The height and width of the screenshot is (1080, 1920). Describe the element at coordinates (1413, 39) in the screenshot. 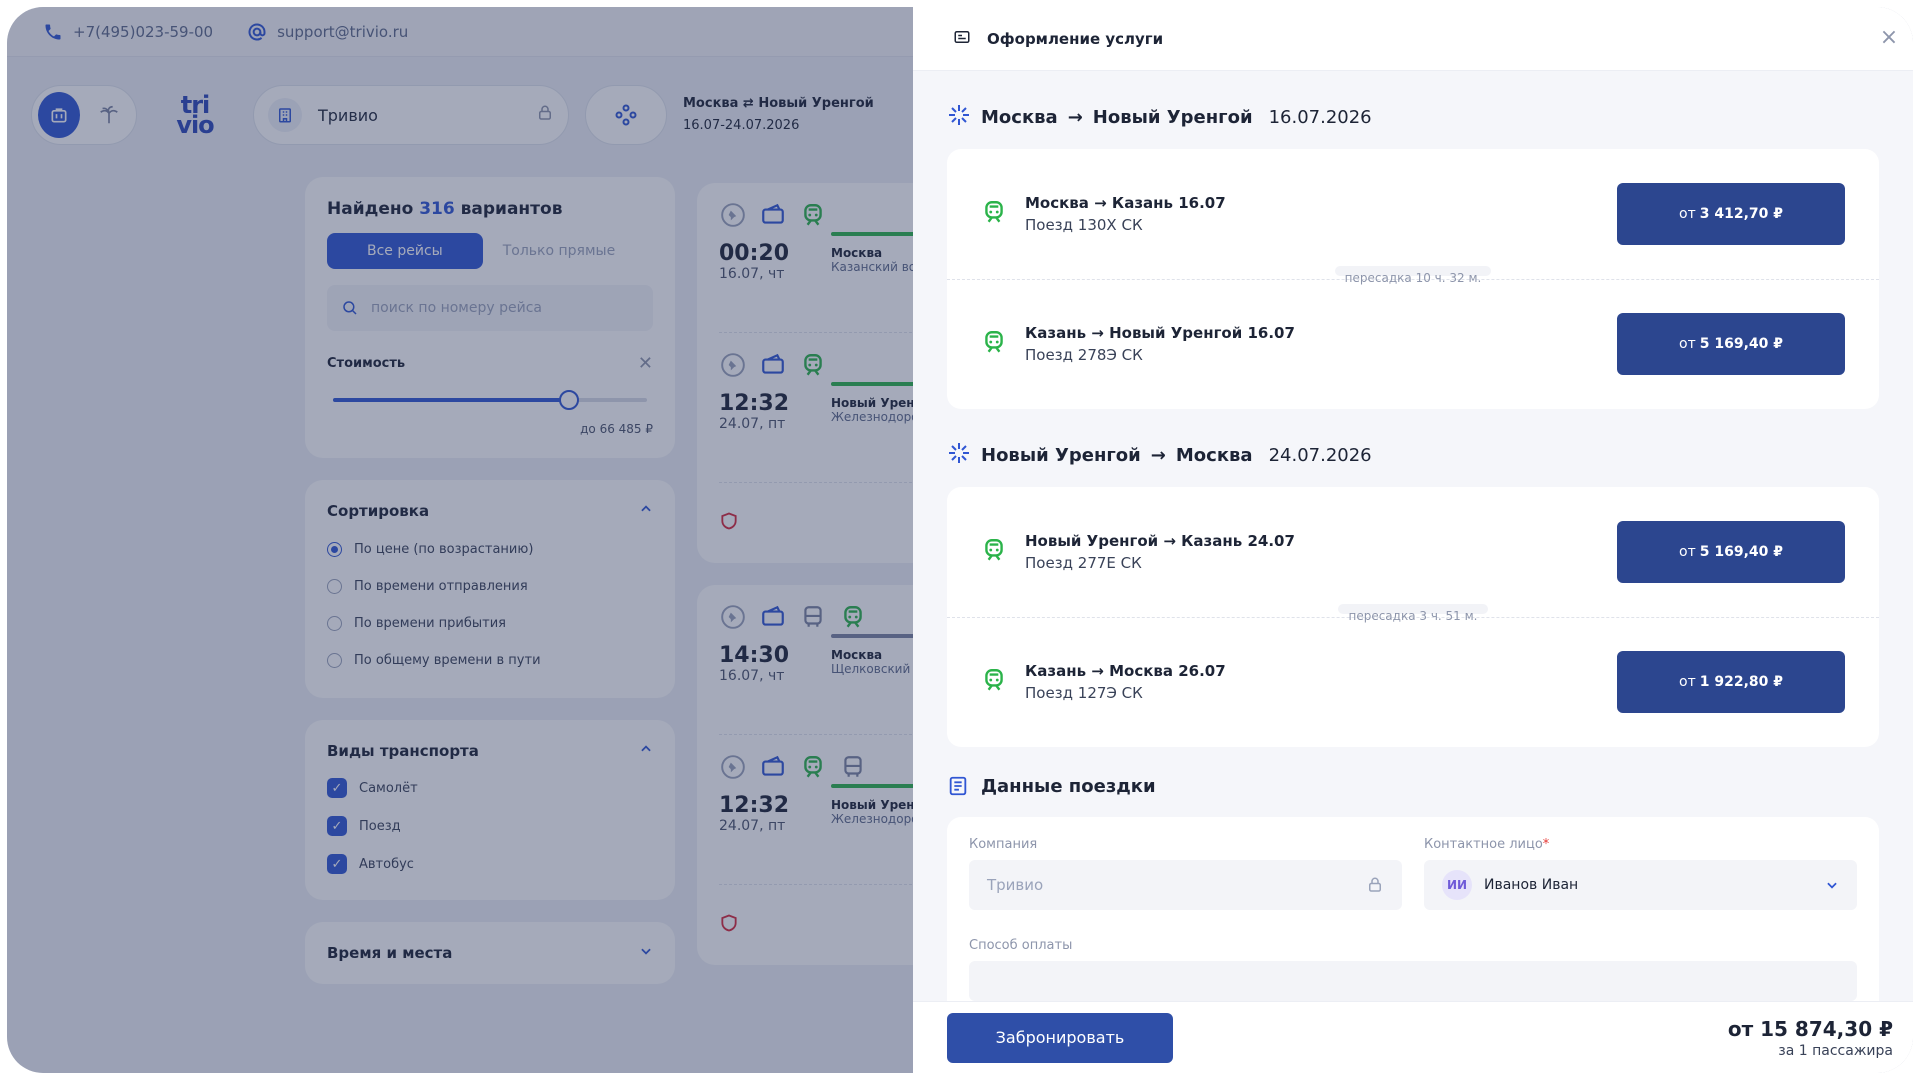

I see `modal-header: Оформление услуги ×` at that location.